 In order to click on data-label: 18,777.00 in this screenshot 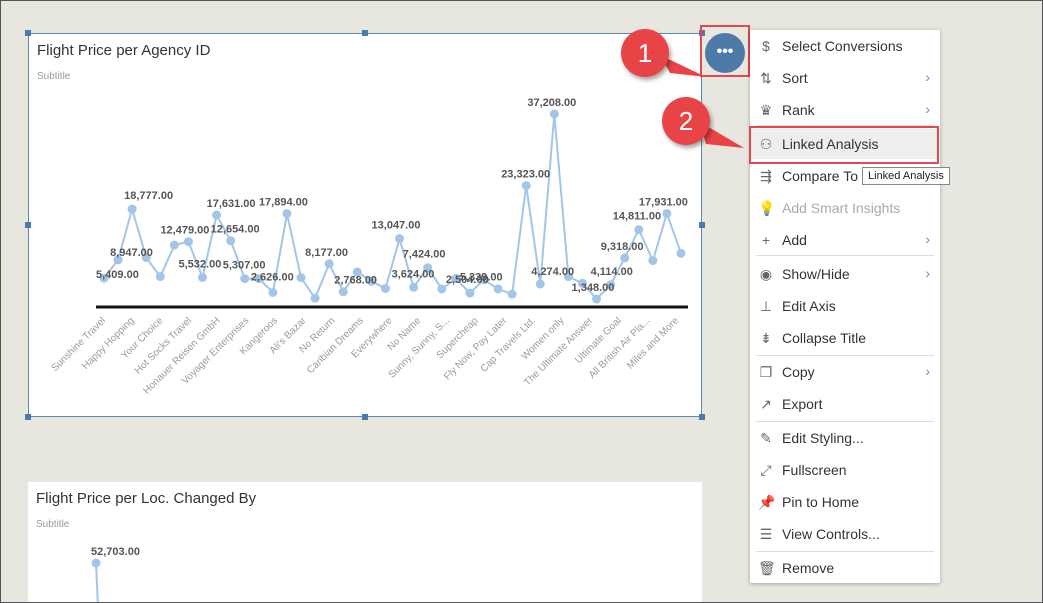, I will do `click(148, 196)`.